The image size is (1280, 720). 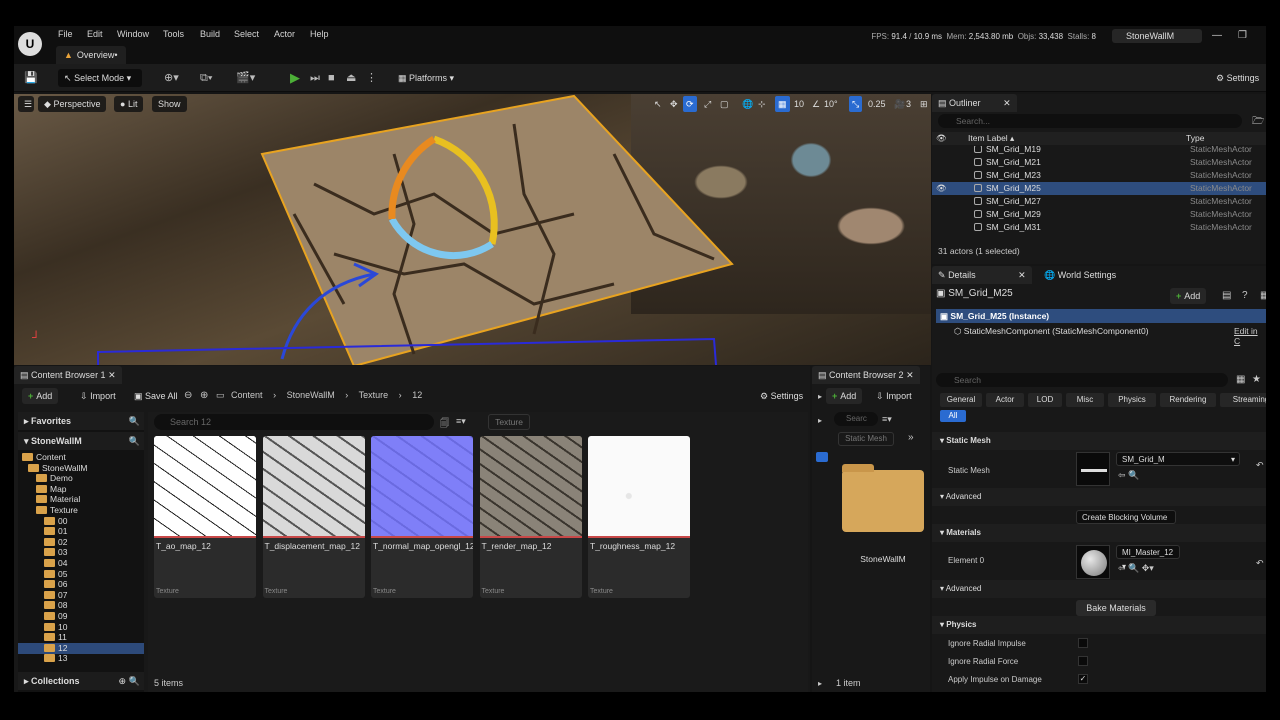 What do you see at coordinates (1093, 562) in the screenshot?
I see `material-thumbnail` at bounding box center [1093, 562].